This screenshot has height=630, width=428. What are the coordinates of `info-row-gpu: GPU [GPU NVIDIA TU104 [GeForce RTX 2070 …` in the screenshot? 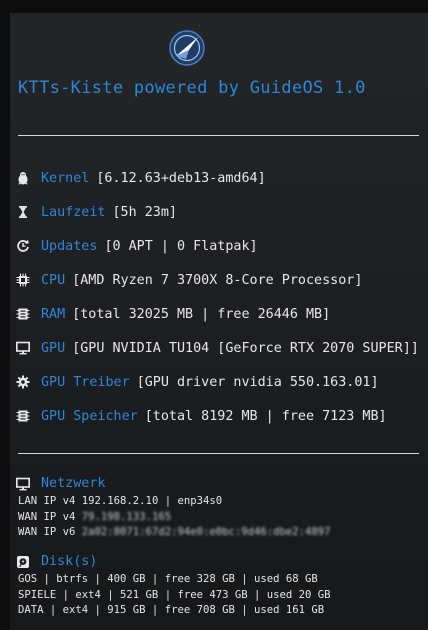 It's located at (217, 348).